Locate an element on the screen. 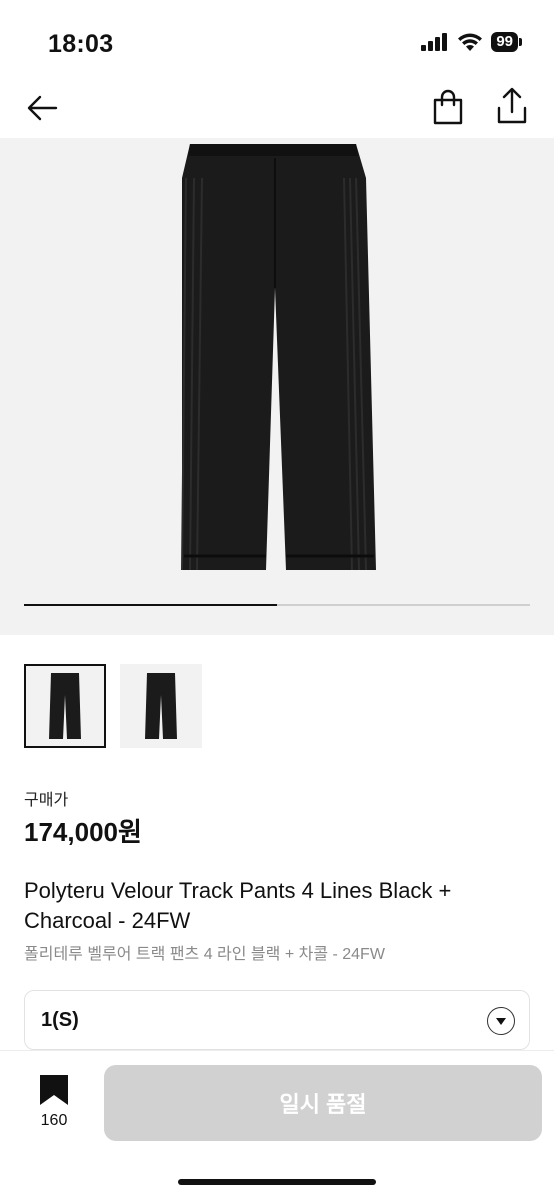  battery-level: 99 is located at coordinates (504, 42).